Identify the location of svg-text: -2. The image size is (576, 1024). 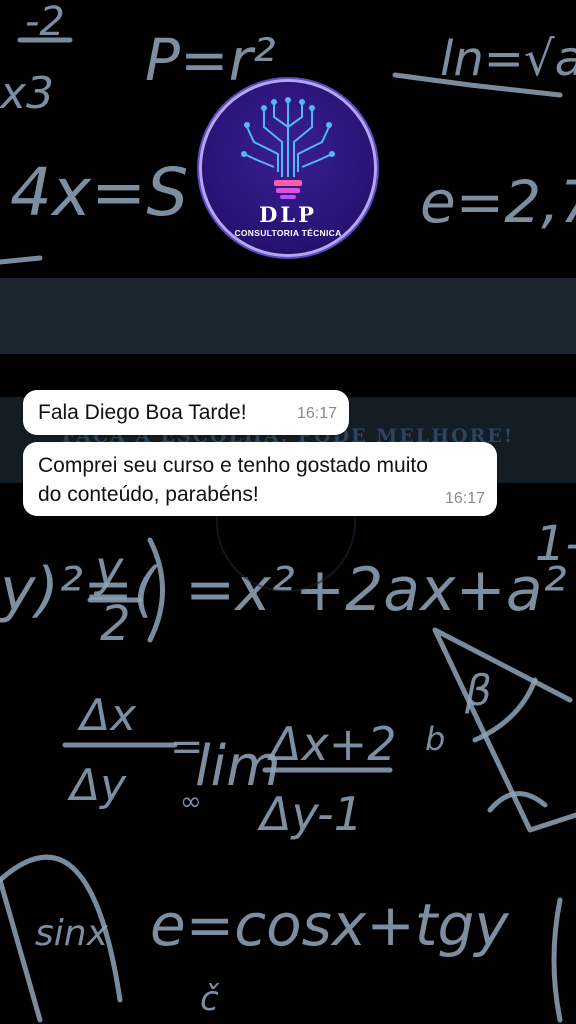
(45, 22).